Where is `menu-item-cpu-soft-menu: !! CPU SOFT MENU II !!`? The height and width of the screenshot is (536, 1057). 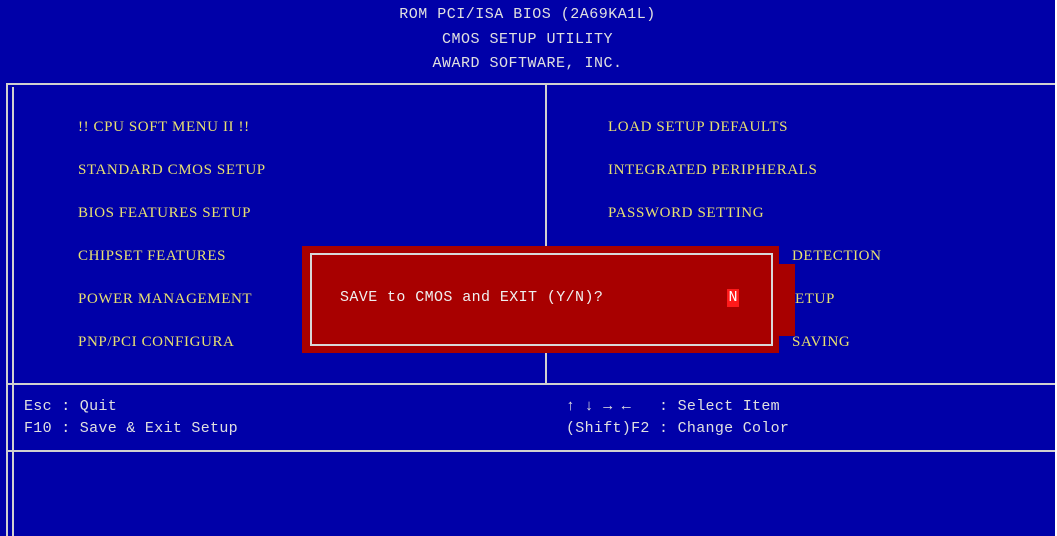 menu-item-cpu-soft-menu: !! CPU SOFT MENU II !! is located at coordinates (164, 127).